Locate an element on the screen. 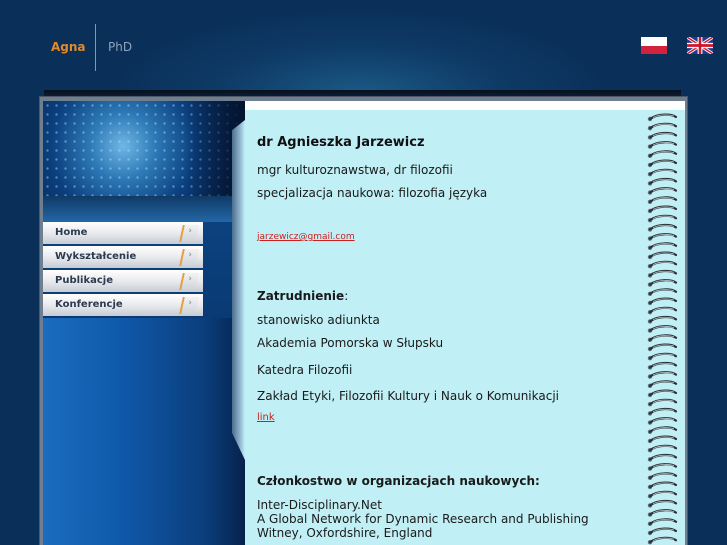  employment-heading: Zatrudnienie: is located at coordinates (302, 296).